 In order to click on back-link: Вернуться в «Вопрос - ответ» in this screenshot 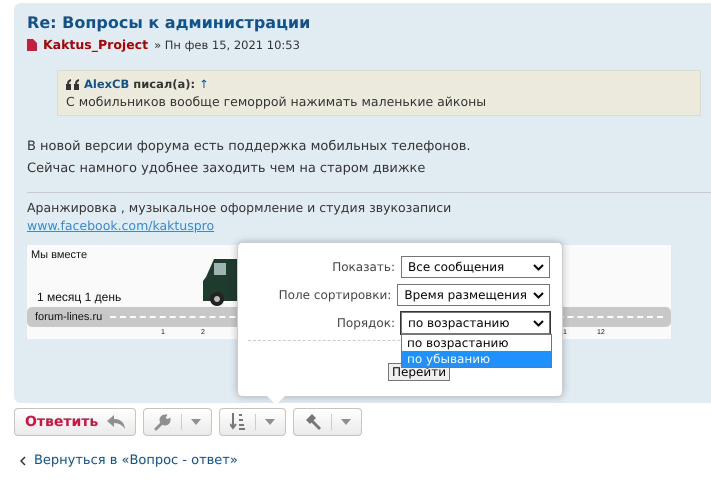, I will do `click(136, 460)`.